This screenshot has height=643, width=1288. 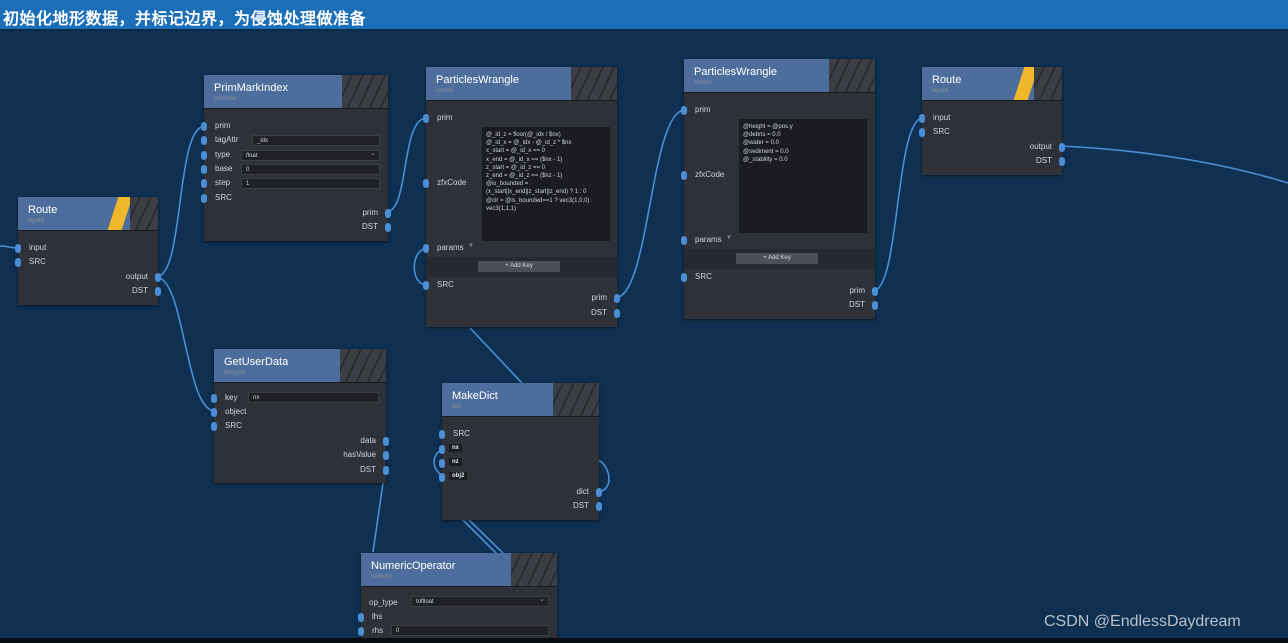 I want to click on wire-route-primmark, so click(x=180, y=201).